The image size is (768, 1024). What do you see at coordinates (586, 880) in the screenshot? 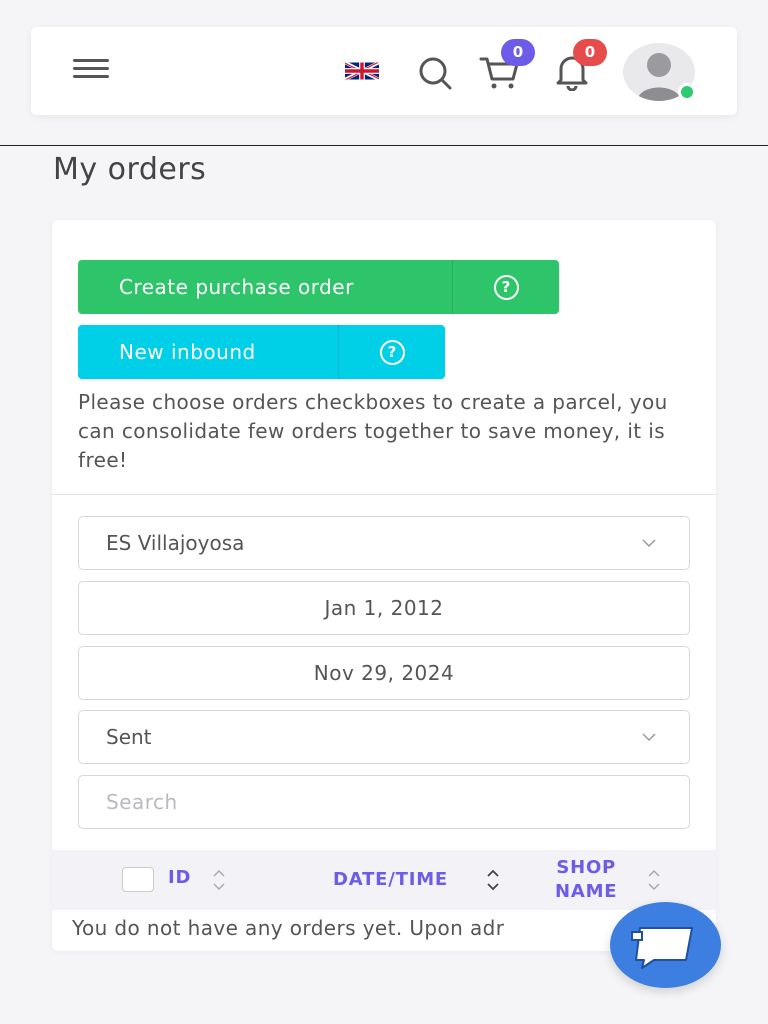
I see `column-header-shop-name: SHOP NAME` at bounding box center [586, 880].